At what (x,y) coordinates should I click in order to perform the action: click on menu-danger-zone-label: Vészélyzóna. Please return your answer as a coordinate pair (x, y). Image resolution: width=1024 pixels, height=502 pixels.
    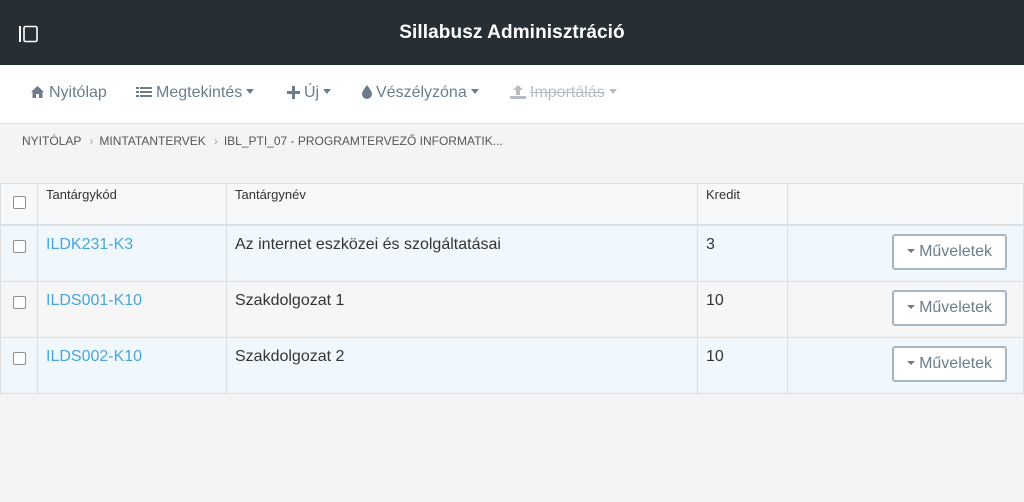
    Looking at the image, I should click on (421, 92).